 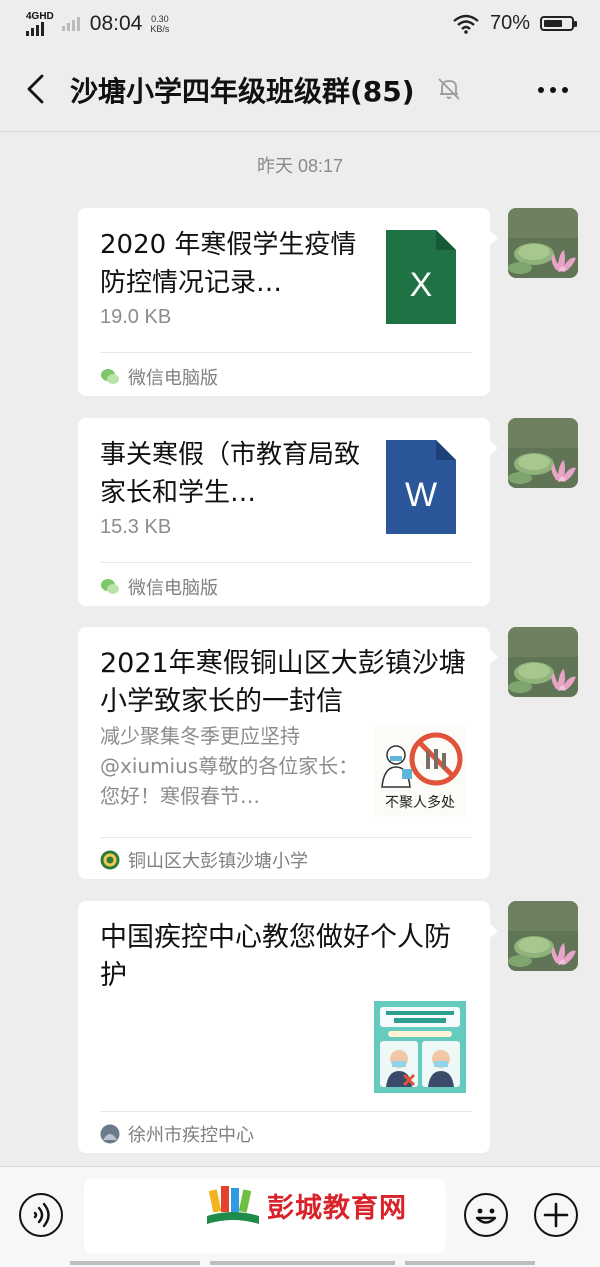 What do you see at coordinates (300, 24) in the screenshot?
I see `status-bar: 4GHD 08:04 0.30 KB/s 70%` at bounding box center [300, 24].